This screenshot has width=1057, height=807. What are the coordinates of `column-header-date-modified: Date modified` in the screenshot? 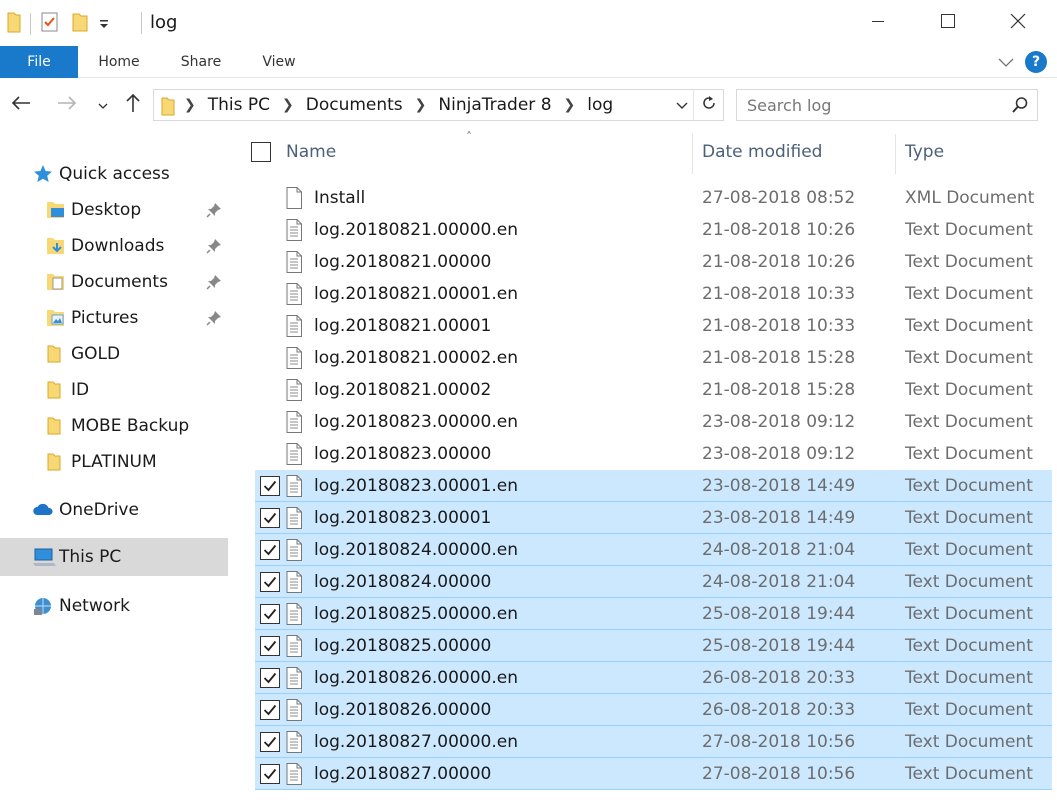 It's located at (797, 152).